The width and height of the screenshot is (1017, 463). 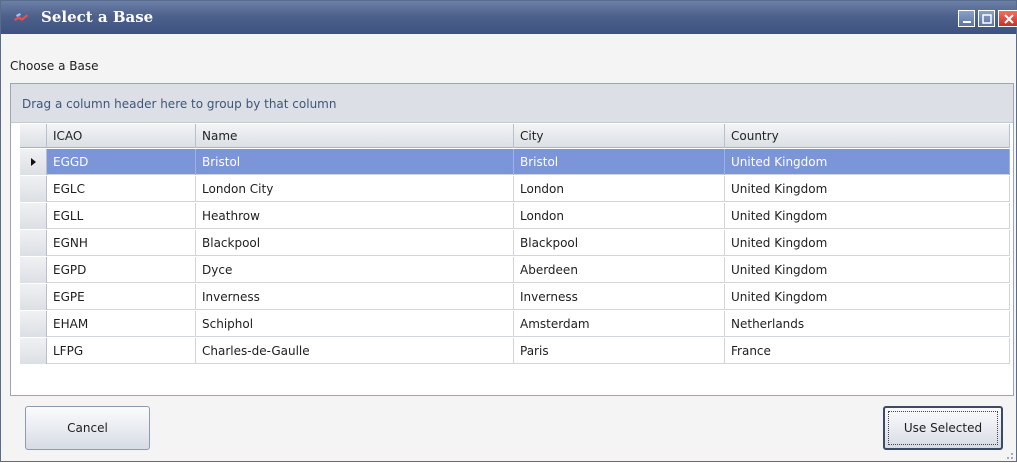 I want to click on cell-icao: EGPD, so click(x=121, y=270).